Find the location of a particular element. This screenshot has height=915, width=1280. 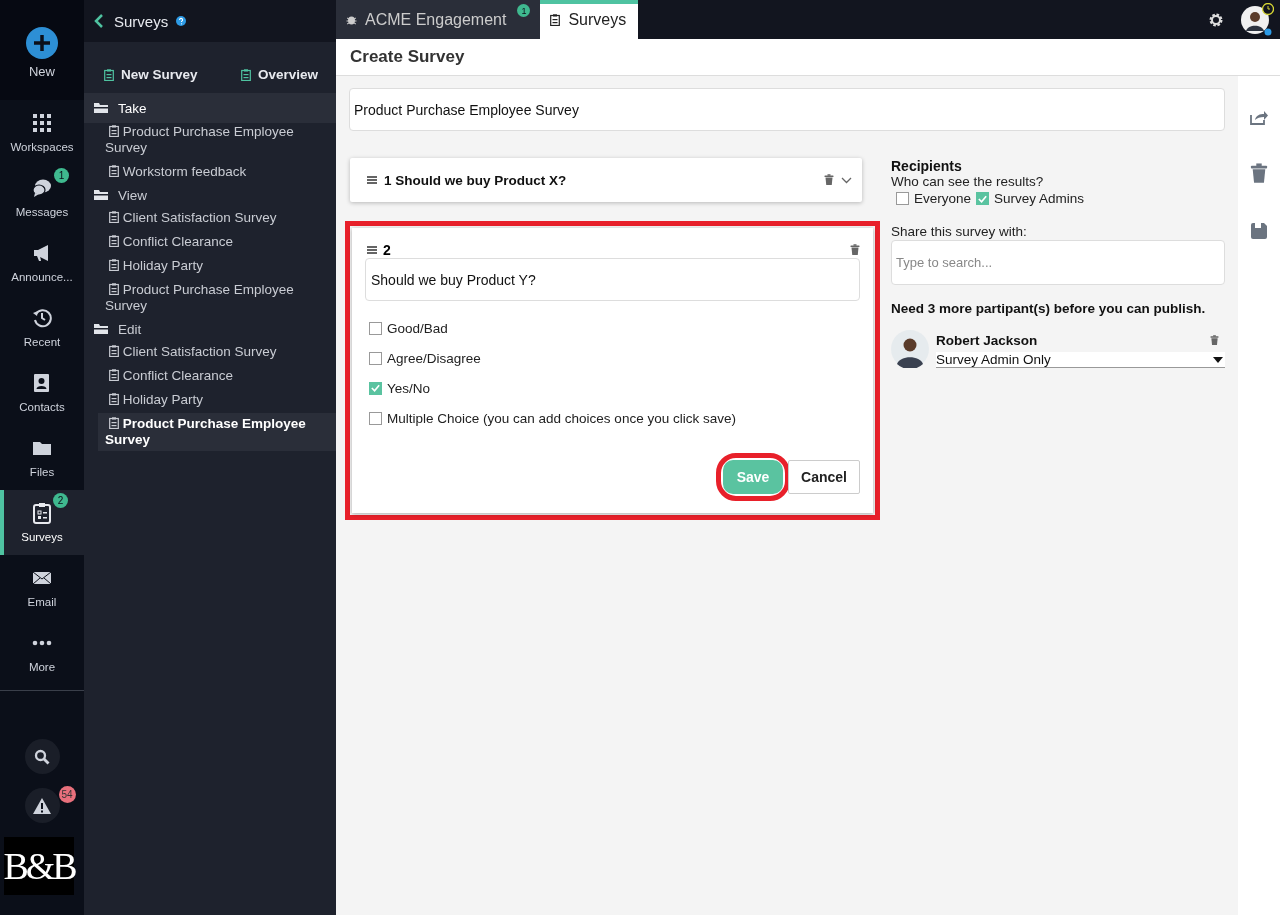

folder-row: View is located at coordinates (210, 195).